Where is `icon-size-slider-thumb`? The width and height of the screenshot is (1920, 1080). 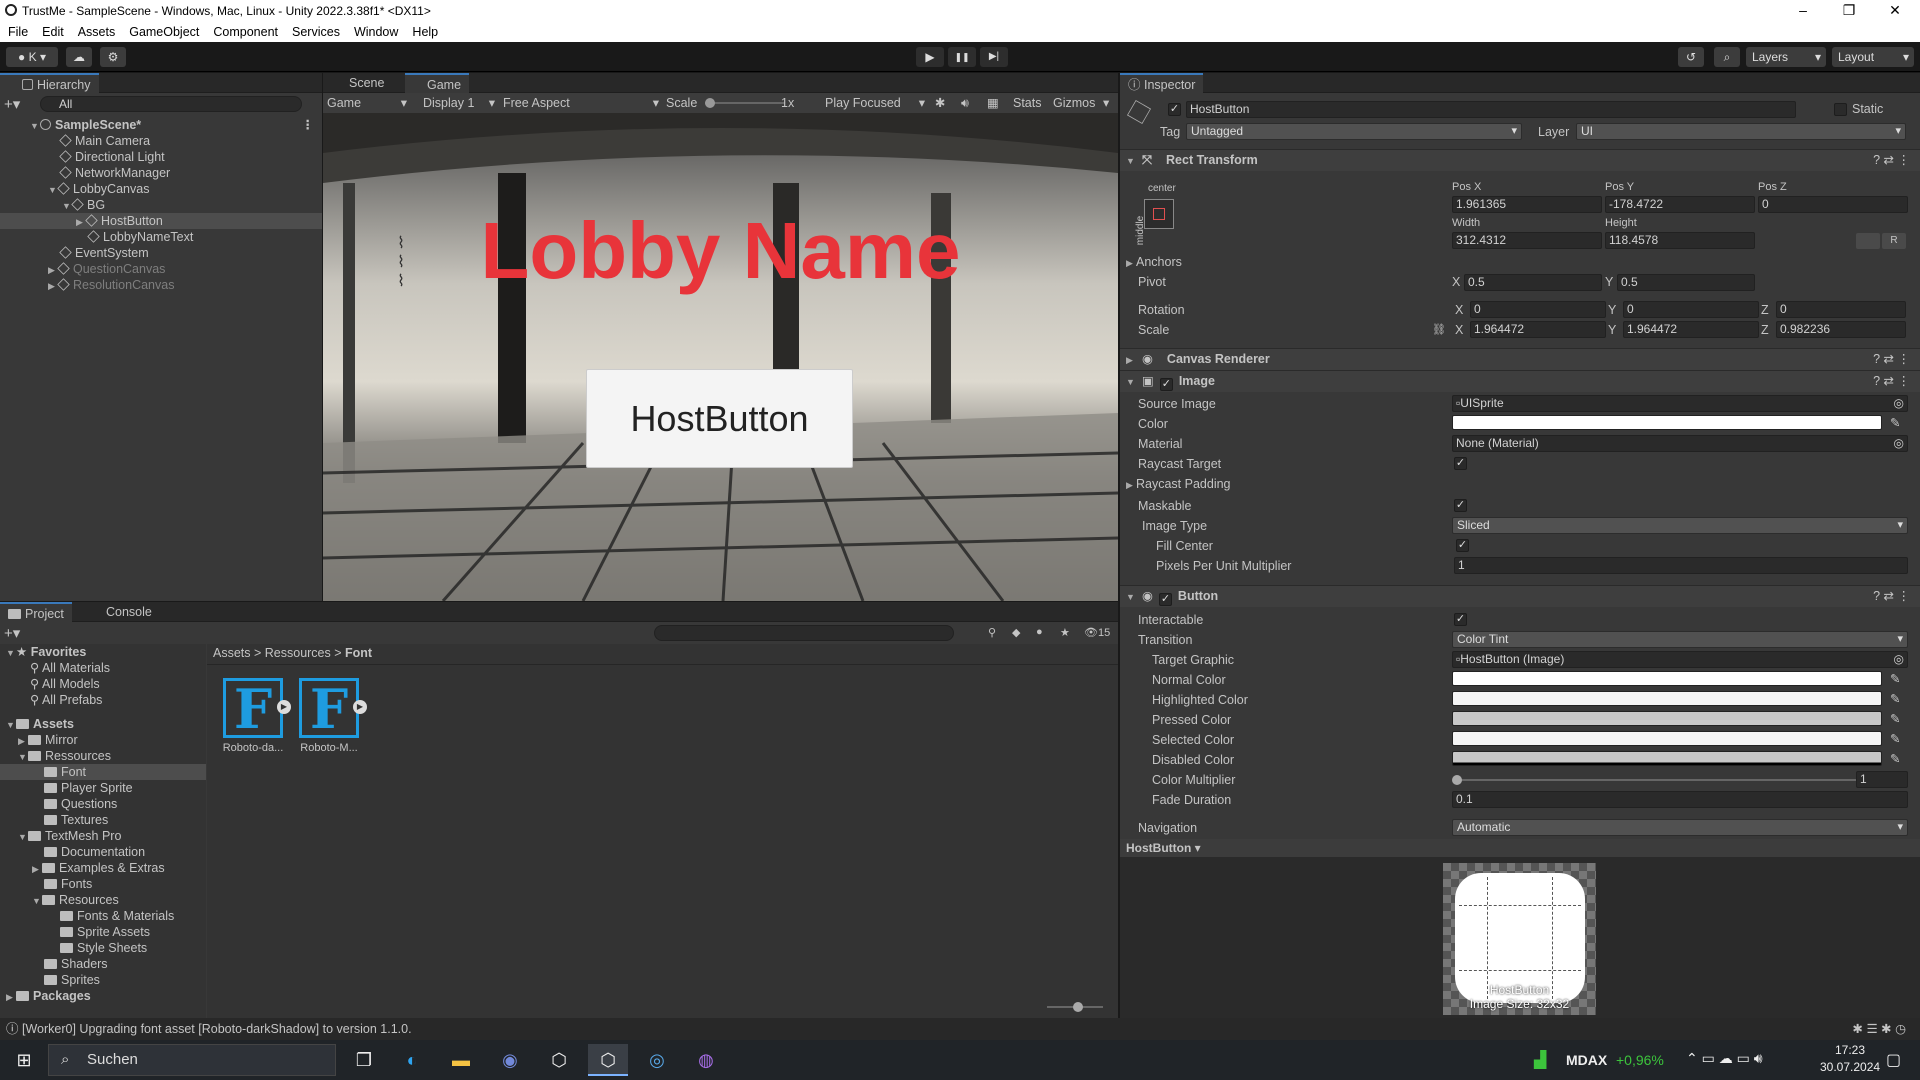 icon-size-slider-thumb is located at coordinates (1078, 1007).